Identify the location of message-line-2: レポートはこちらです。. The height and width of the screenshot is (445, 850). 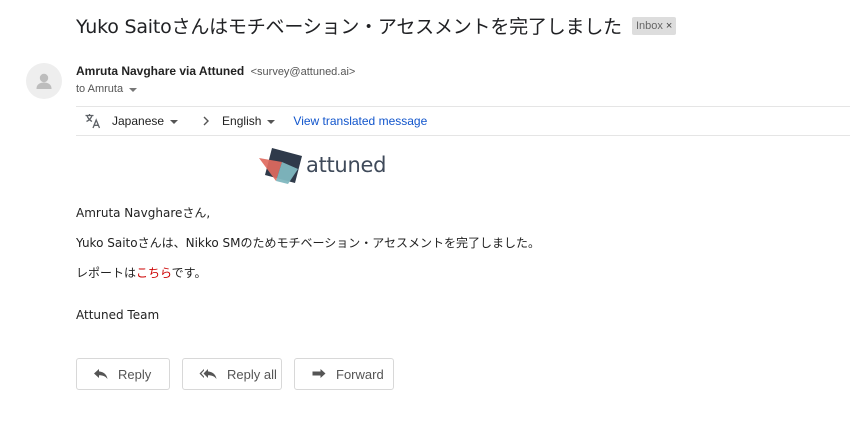
(141, 272).